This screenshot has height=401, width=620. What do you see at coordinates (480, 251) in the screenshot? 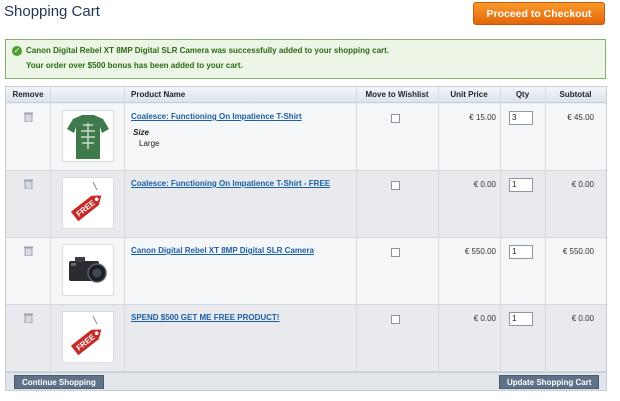
I see `unit-price: € 550.00` at bounding box center [480, 251].